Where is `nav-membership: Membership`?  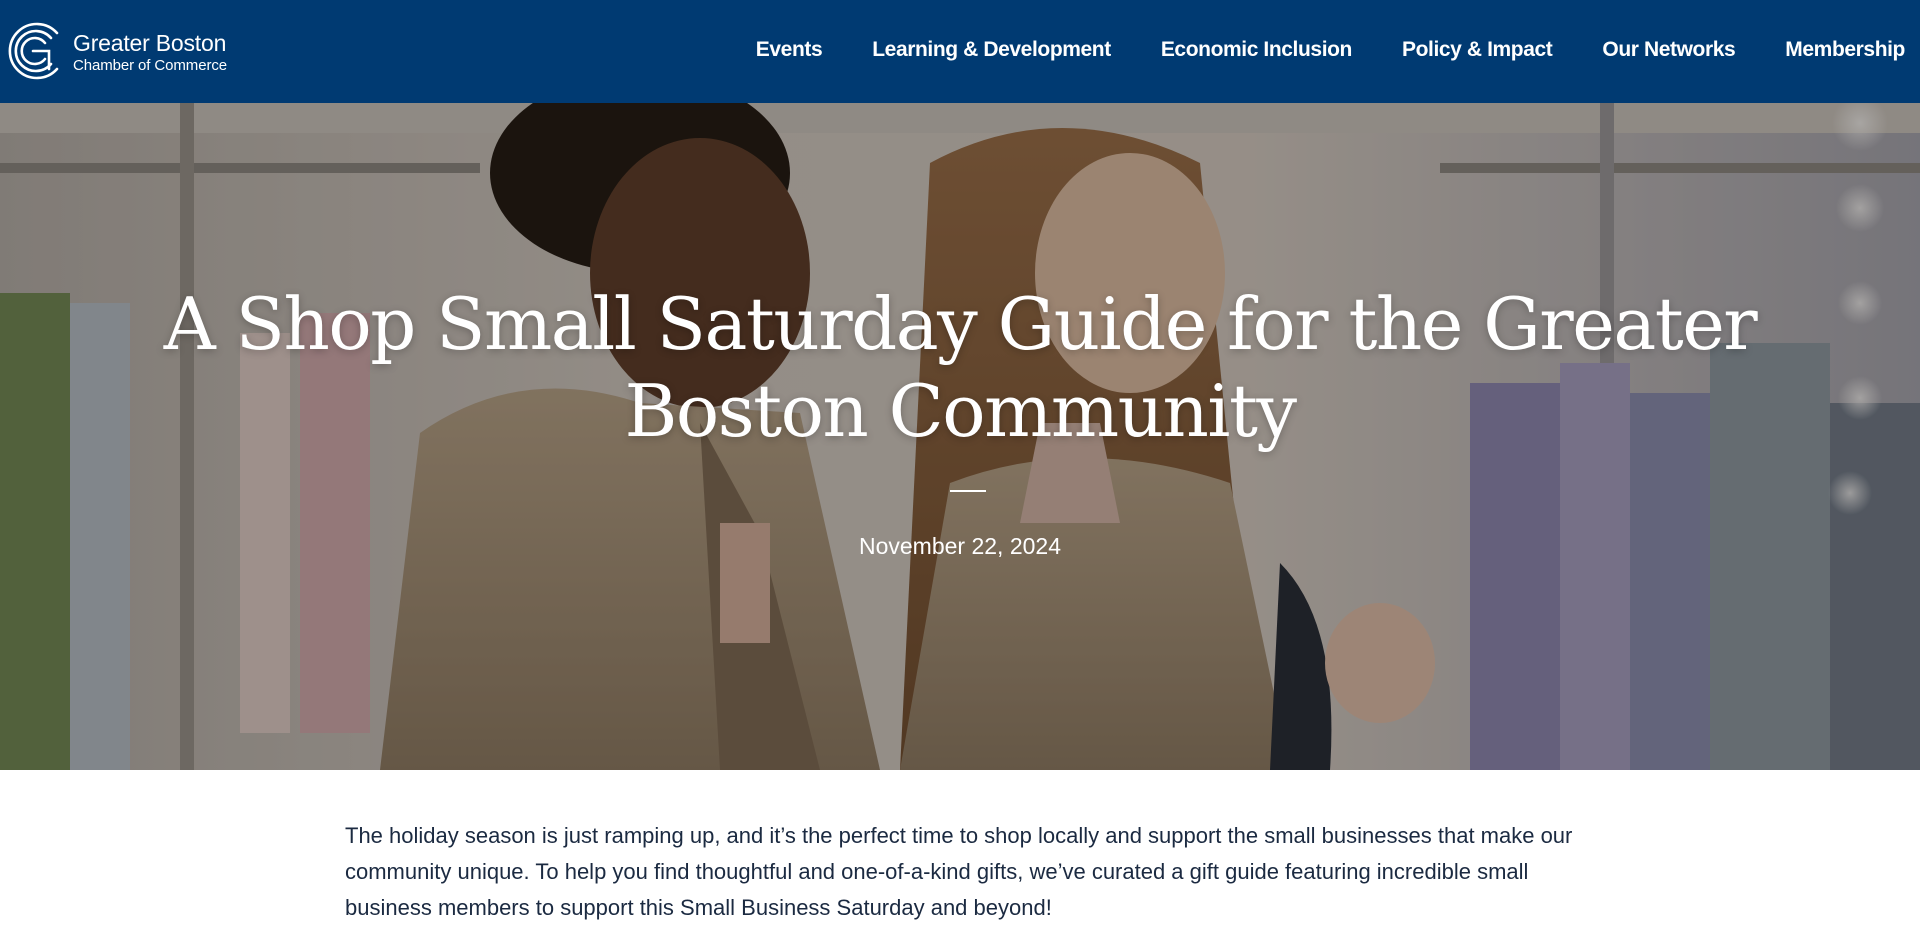
nav-membership: Membership is located at coordinates (1845, 50).